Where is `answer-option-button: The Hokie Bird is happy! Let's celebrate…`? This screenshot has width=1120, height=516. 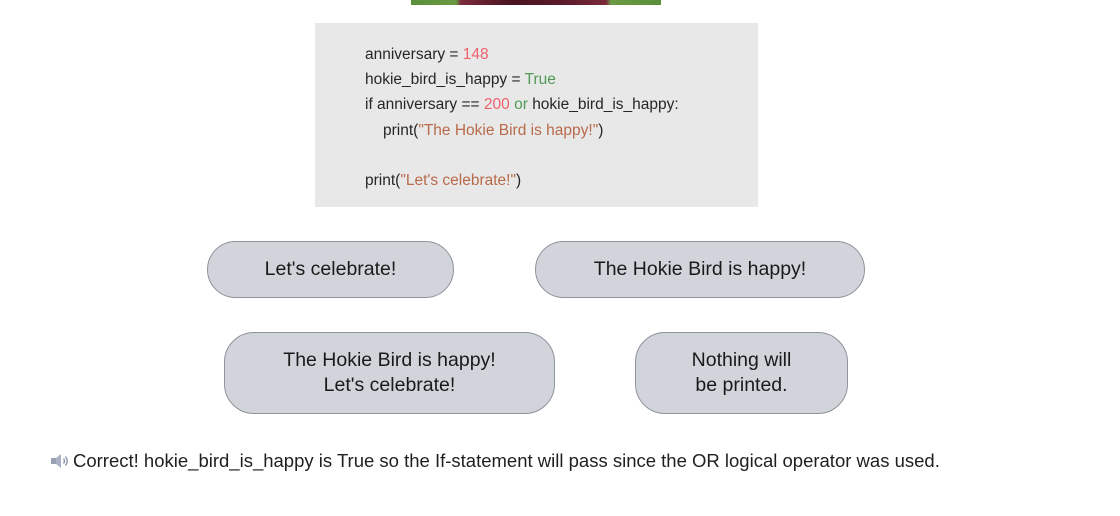
answer-option-button: The Hokie Bird is happy! Let's celebrate… is located at coordinates (389, 373).